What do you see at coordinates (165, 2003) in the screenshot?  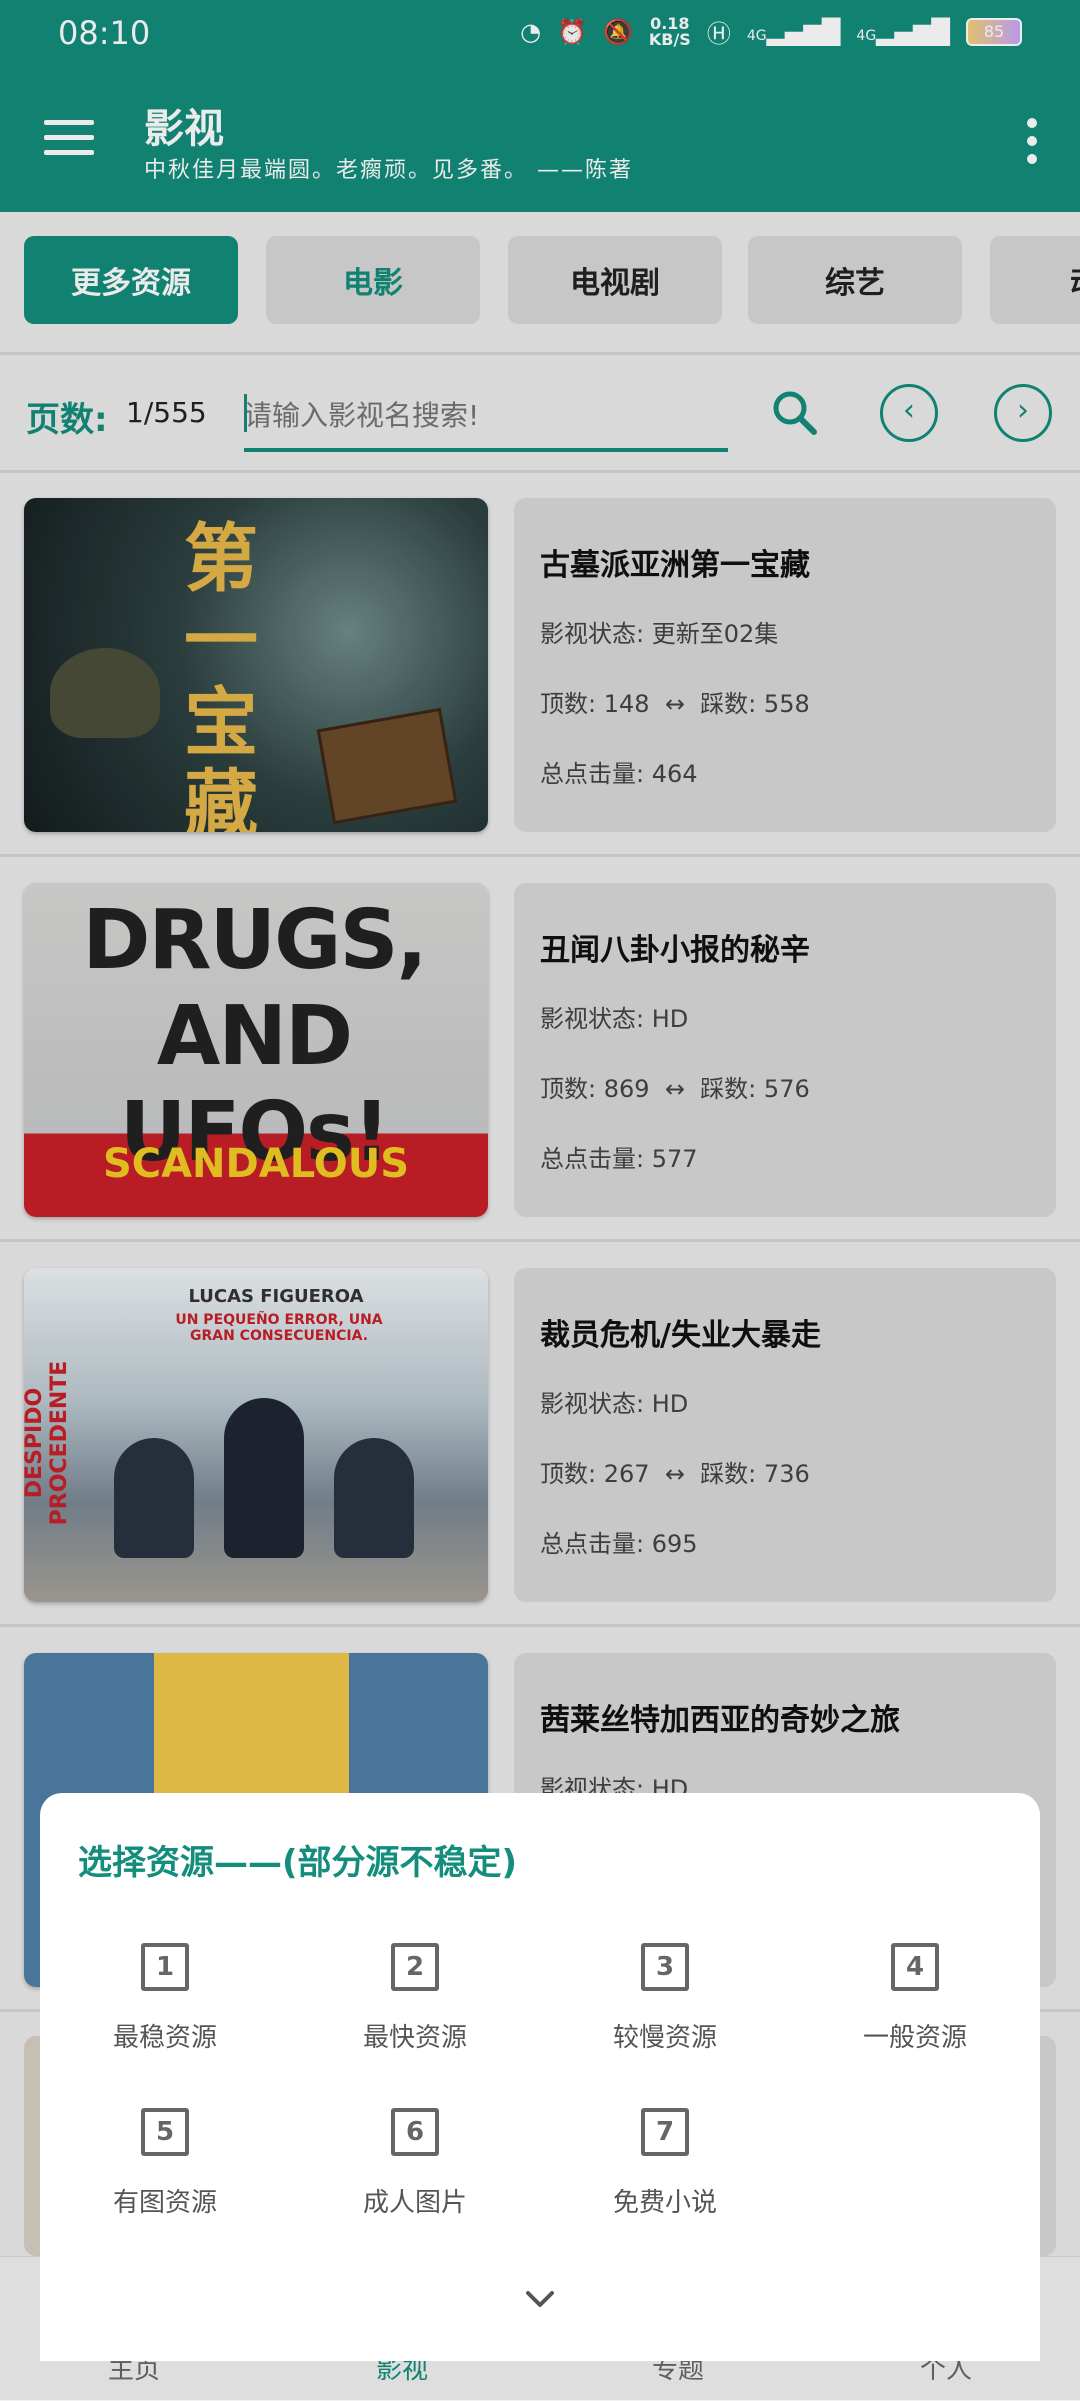 I see `option-1: 1 最稳资源` at bounding box center [165, 2003].